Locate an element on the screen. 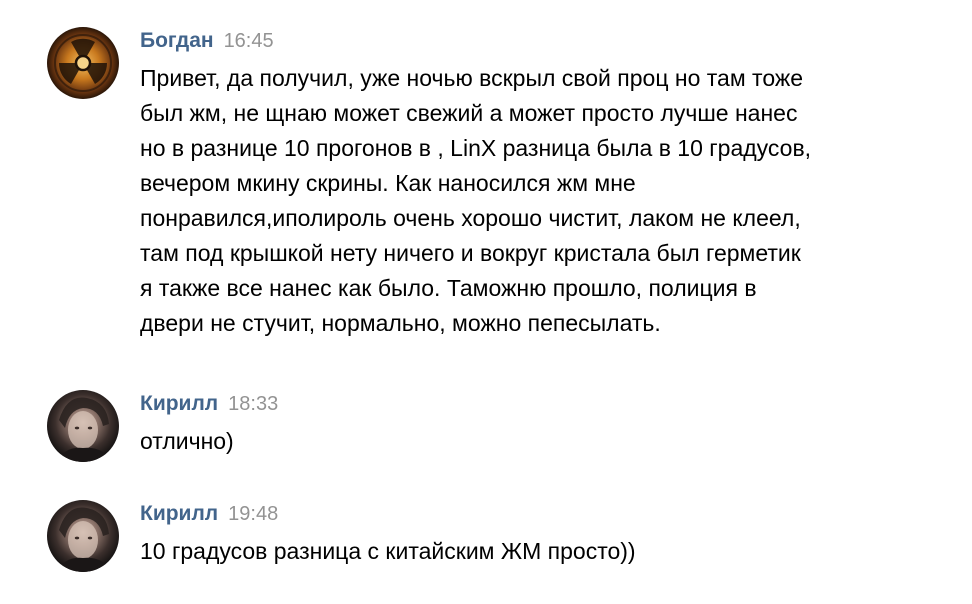 The width and height of the screenshot is (972, 604). message-text-line: отлично) is located at coordinates (187, 441).